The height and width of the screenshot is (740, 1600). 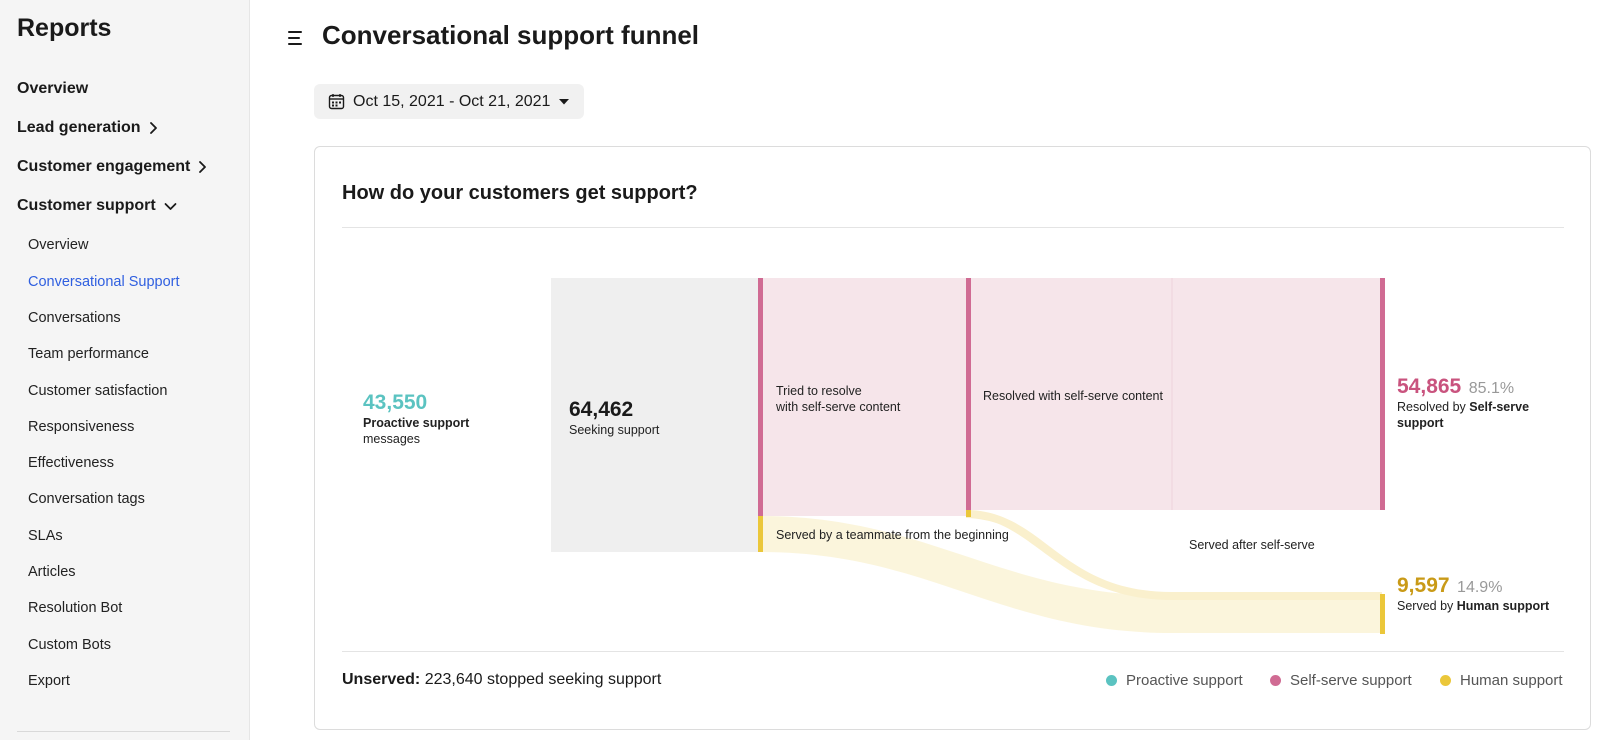 I want to click on legend-human: Human support, so click(x=1501, y=680).